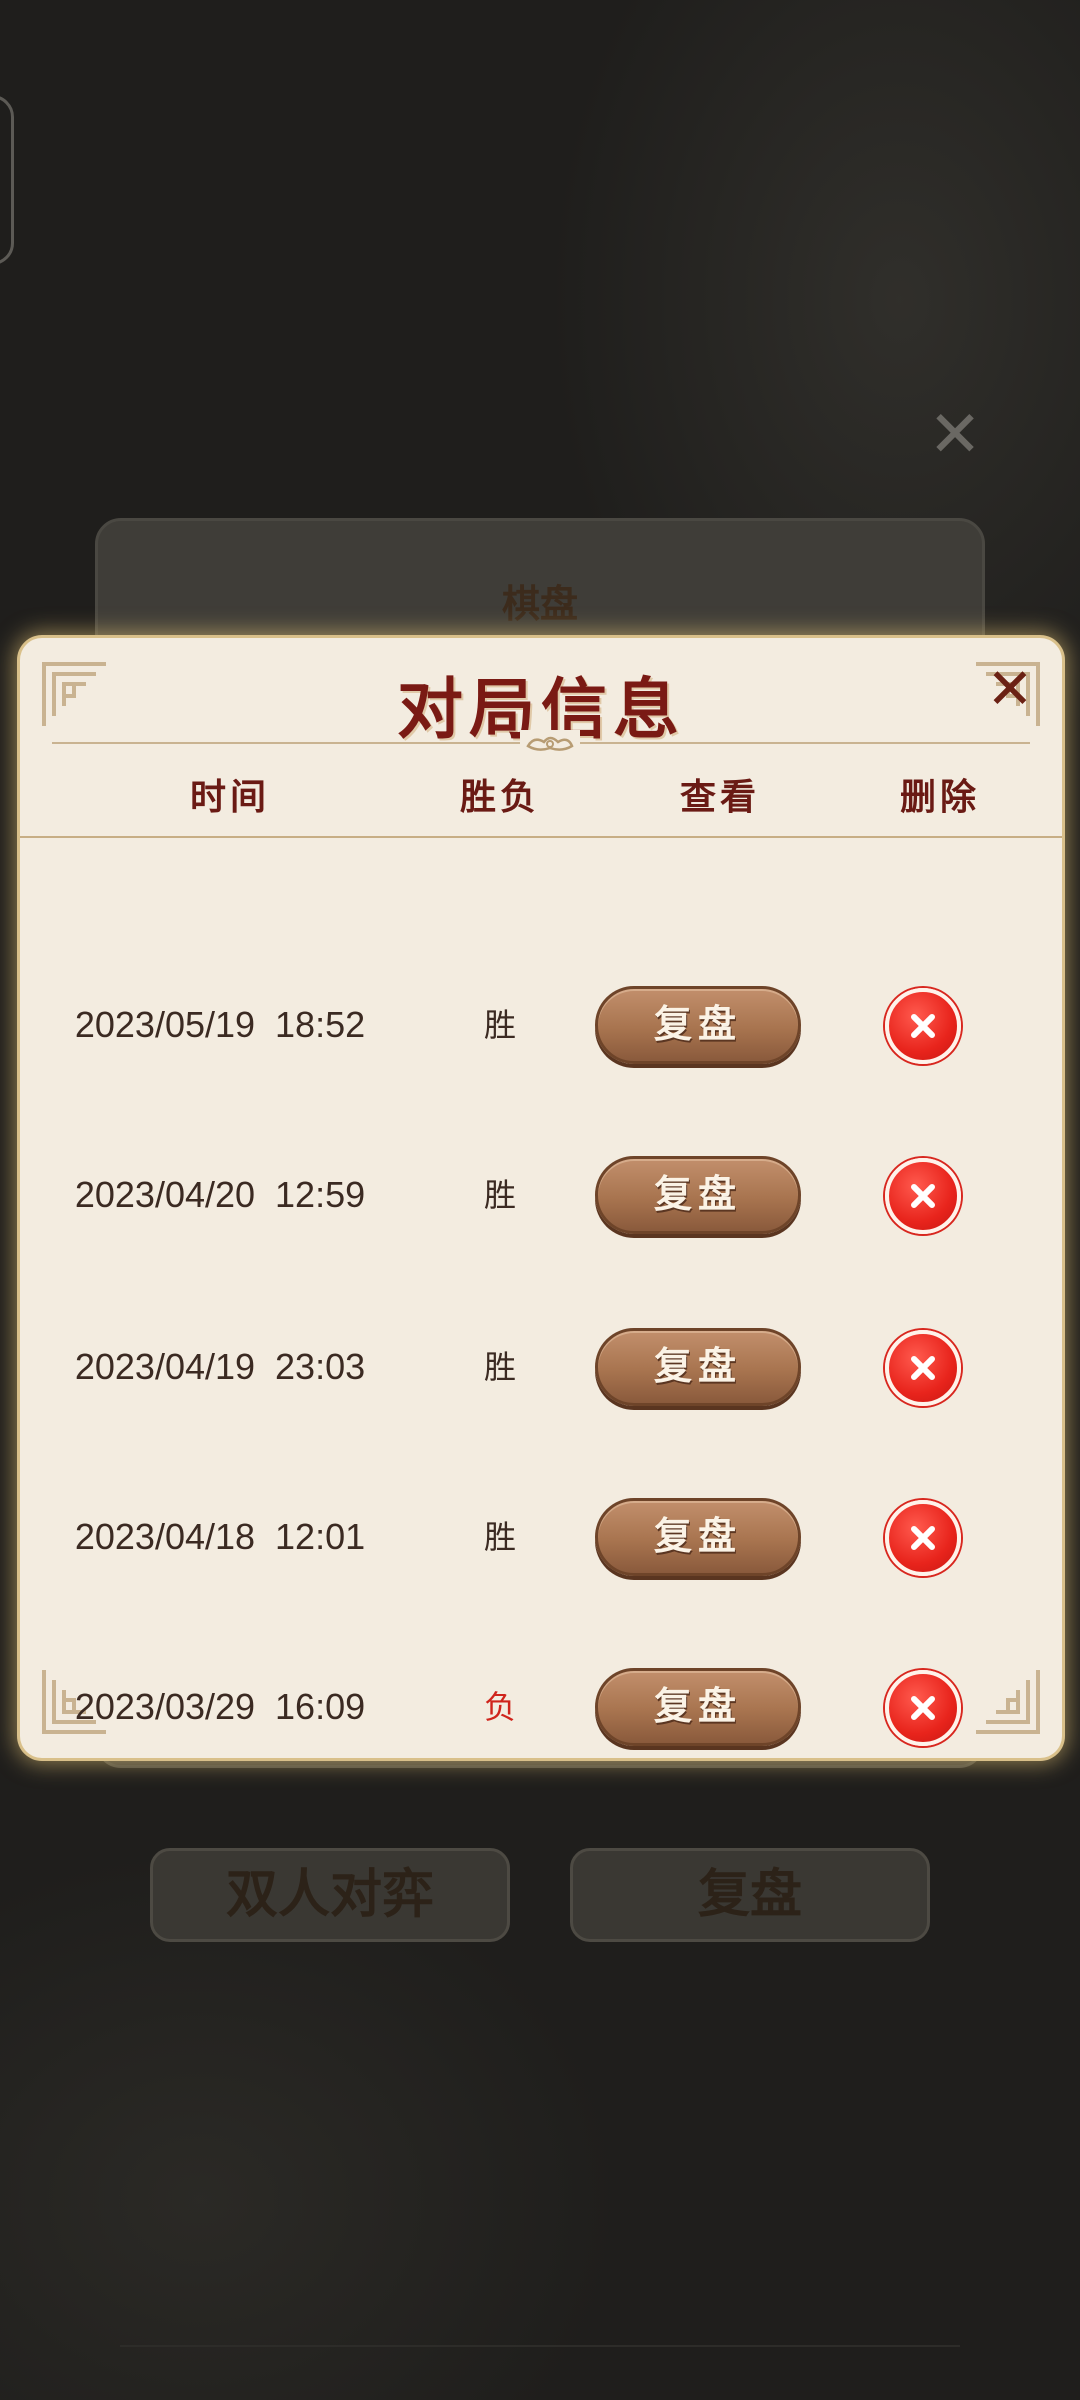  What do you see at coordinates (719, 797) in the screenshot?
I see `column-header-view: 查看` at bounding box center [719, 797].